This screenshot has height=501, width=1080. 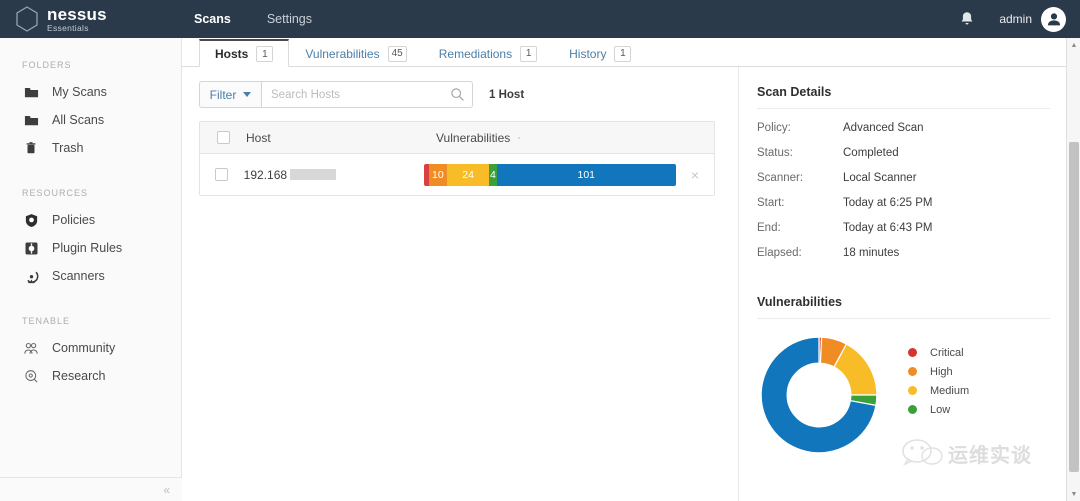 What do you see at coordinates (1073, 494) in the screenshot?
I see `scroll-down-arrow-icon: ▼` at bounding box center [1073, 494].